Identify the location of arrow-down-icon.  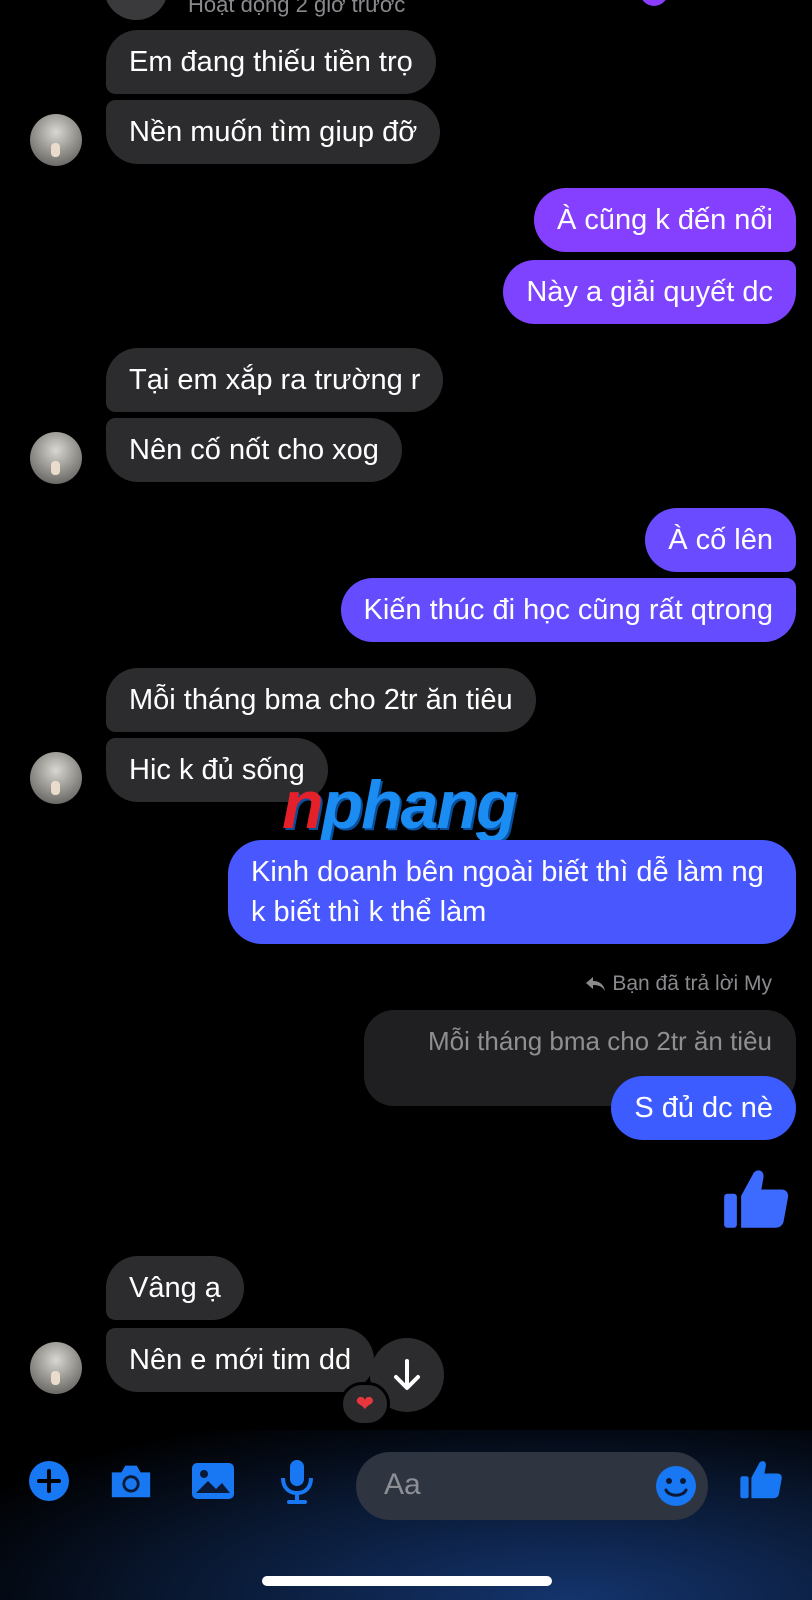
(407, 1374).